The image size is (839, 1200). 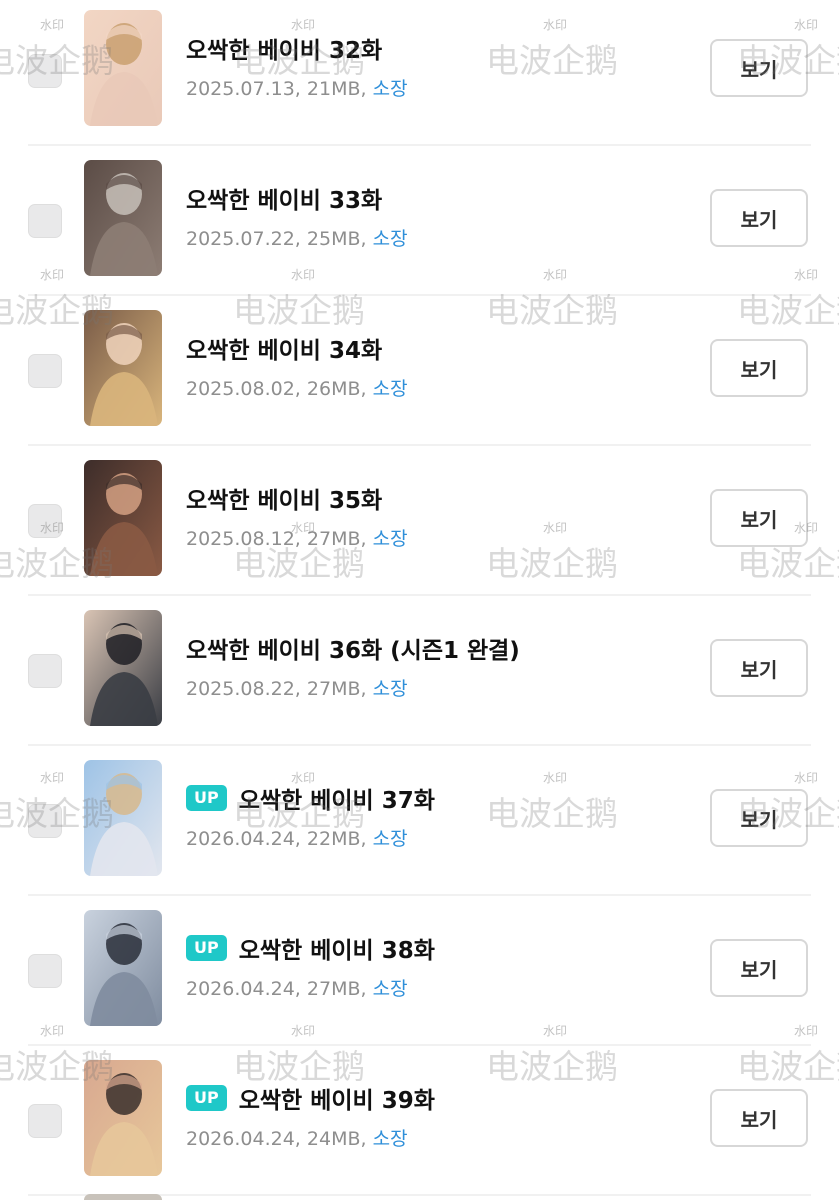 I want to click on episode-title-line: UP 오싹한 베이비 37화, so click(x=310, y=798).